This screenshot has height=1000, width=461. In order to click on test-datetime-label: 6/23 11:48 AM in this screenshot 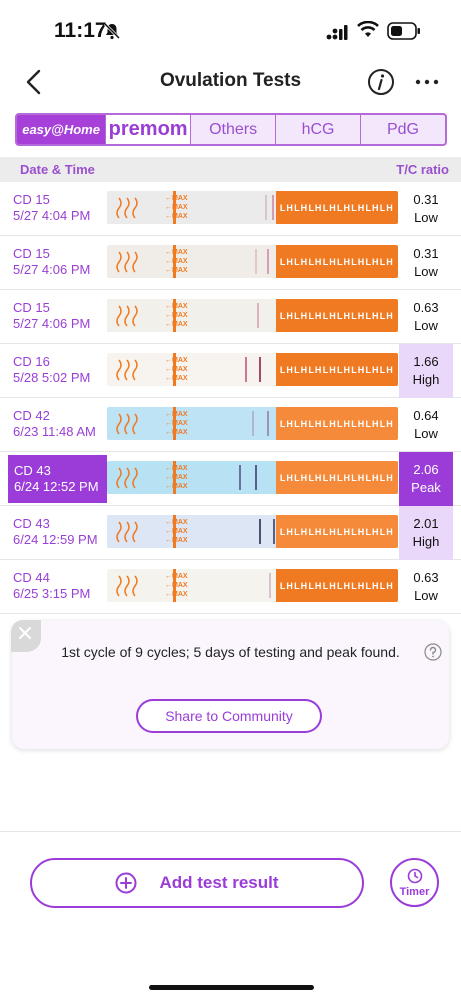, I will do `click(54, 431)`.